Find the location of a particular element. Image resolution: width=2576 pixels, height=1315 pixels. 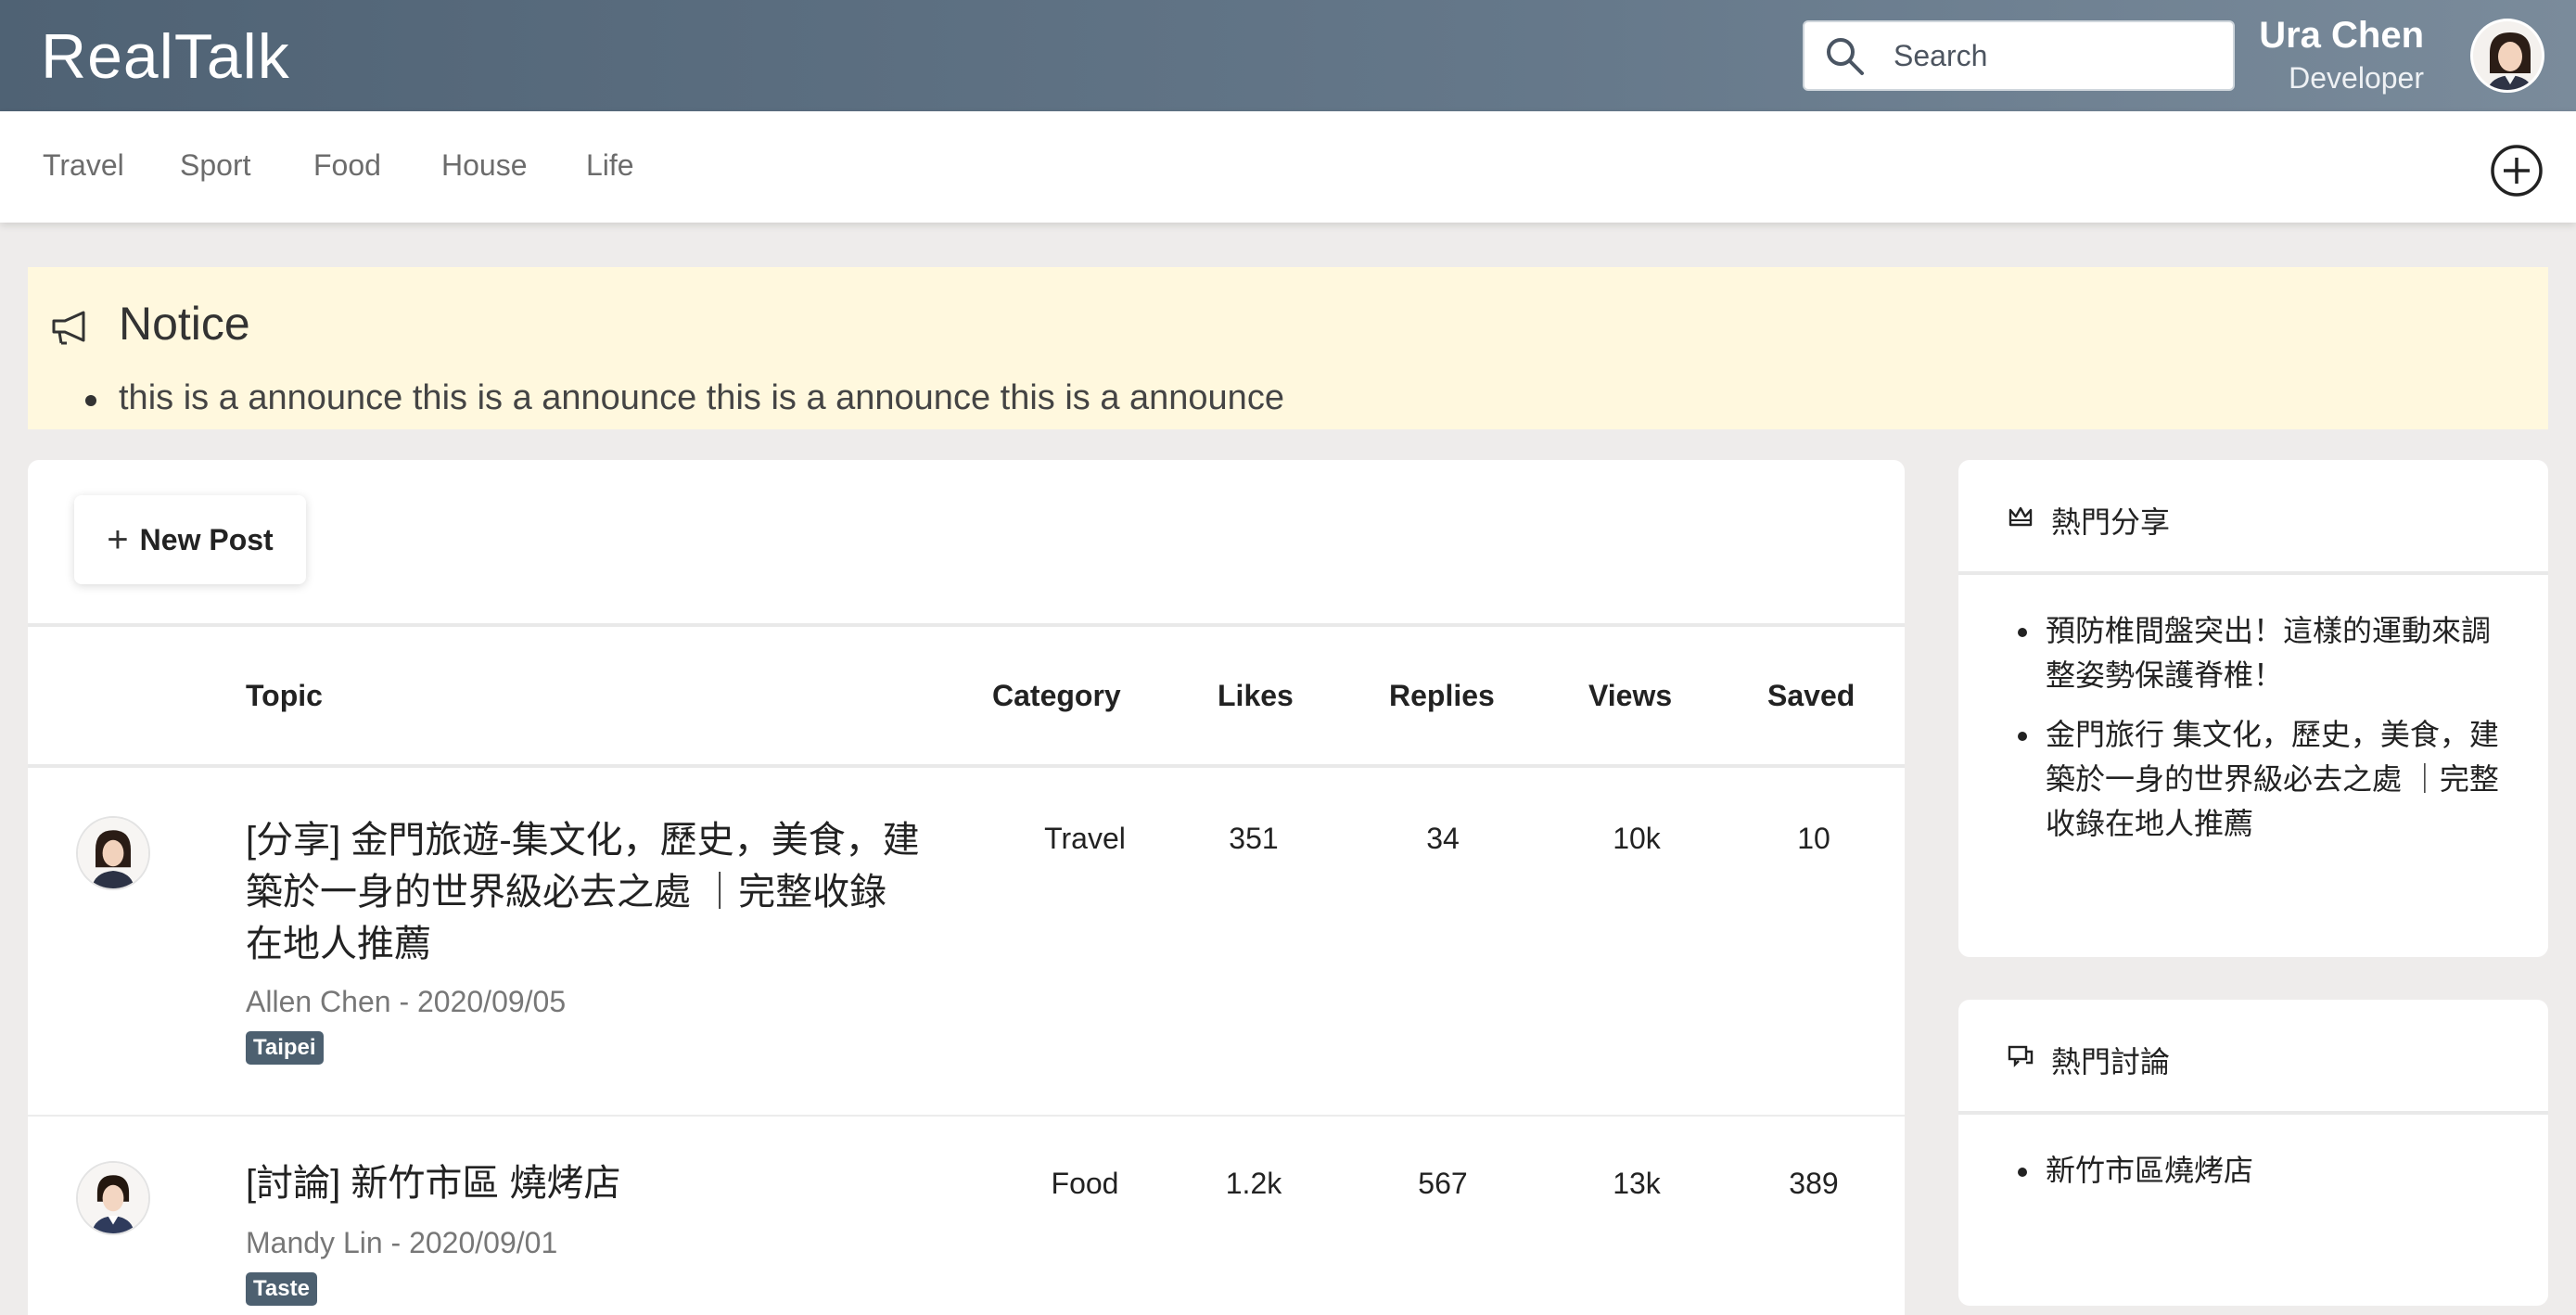

cell-saved: 10 is located at coordinates (1813, 838).